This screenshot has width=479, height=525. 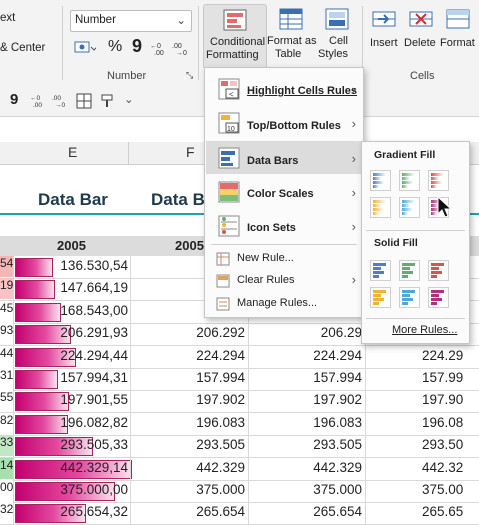 I want to click on cell-e: 168.543,00, so click(x=94, y=310).